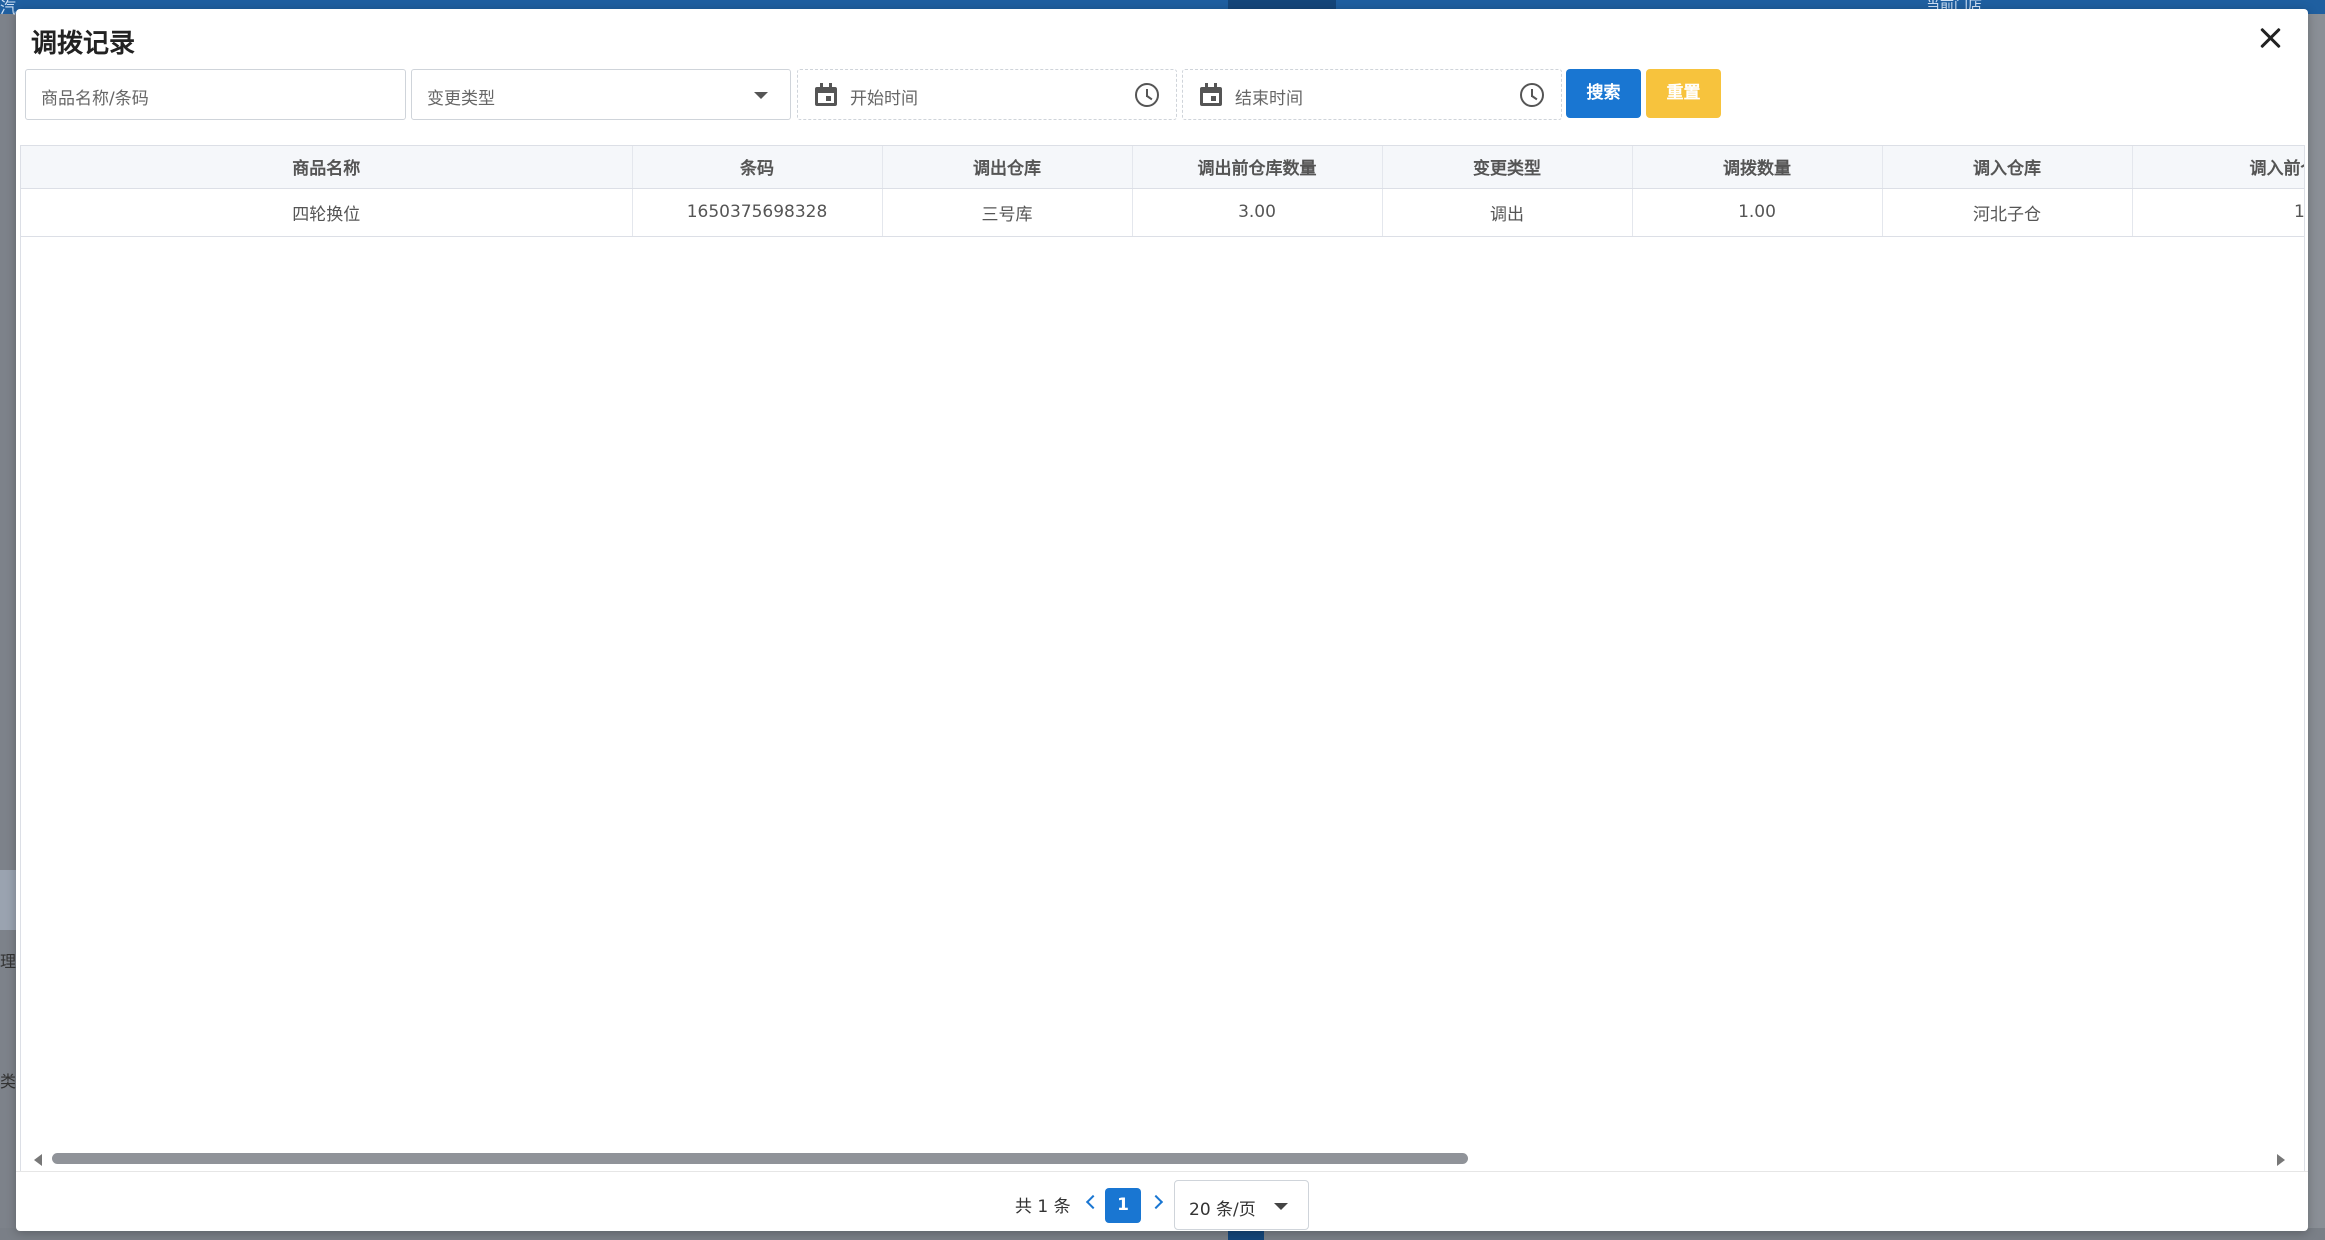  What do you see at coordinates (1257, 167) in the screenshot?
I see `column-header: 调出前仓库数量` at bounding box center [1257, 167].